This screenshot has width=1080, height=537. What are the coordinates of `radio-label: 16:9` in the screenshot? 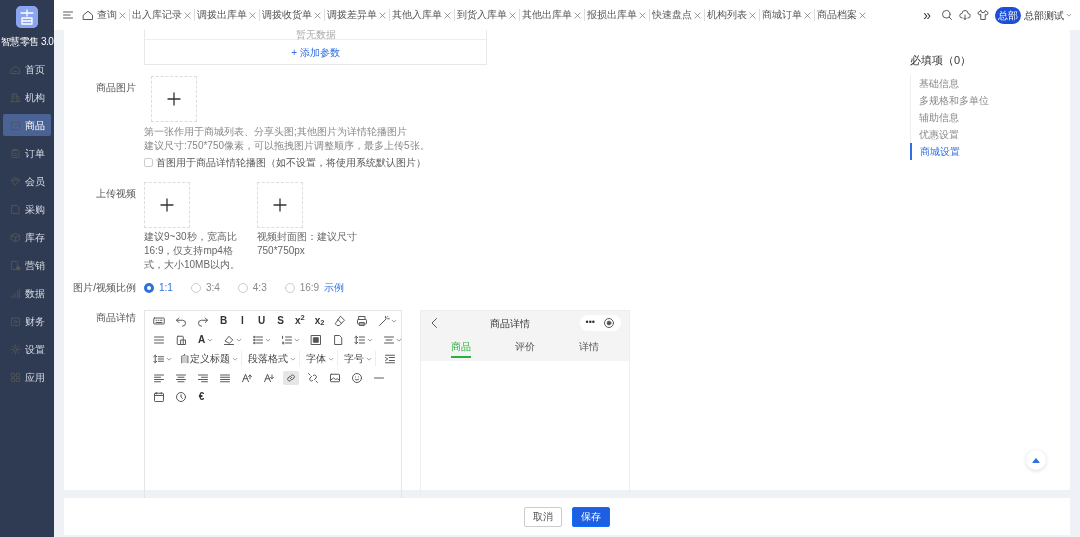 It's located at (309, 287).